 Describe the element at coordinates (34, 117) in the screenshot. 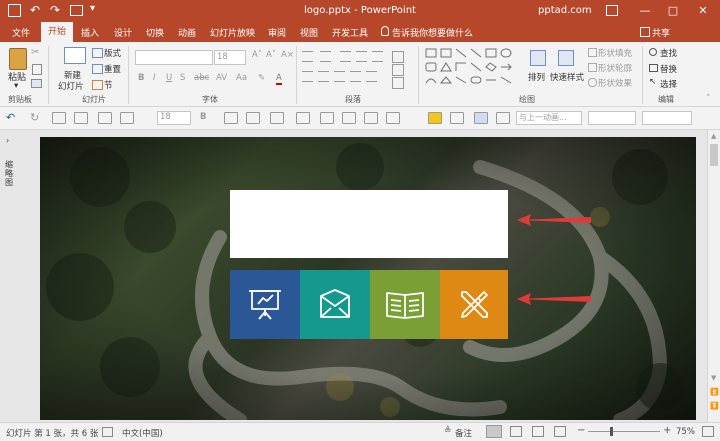

I see `repeat-icon: ↻` at that location.